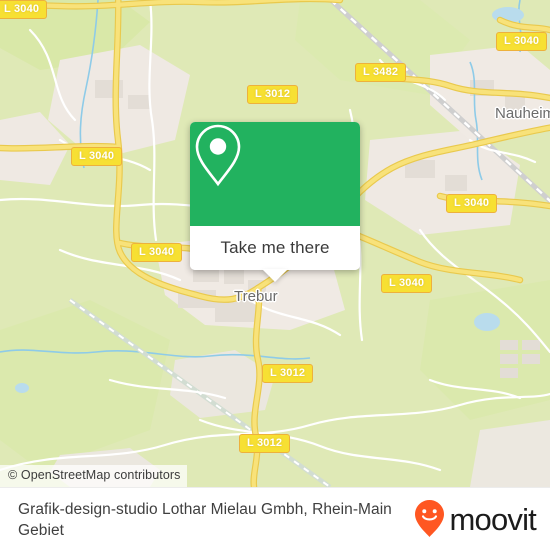 The image size is (550, 550). Describe the element at coordinates (218, 155) in the screenshot. I see `map-pin-icon` at that location.